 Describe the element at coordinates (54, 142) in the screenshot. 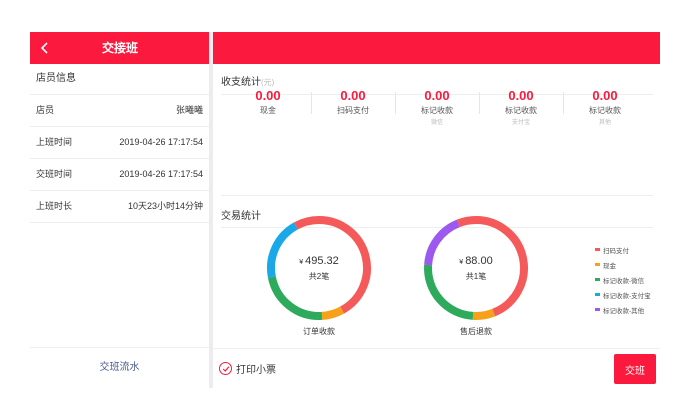

I see `row-label: 上班时间` at that location.